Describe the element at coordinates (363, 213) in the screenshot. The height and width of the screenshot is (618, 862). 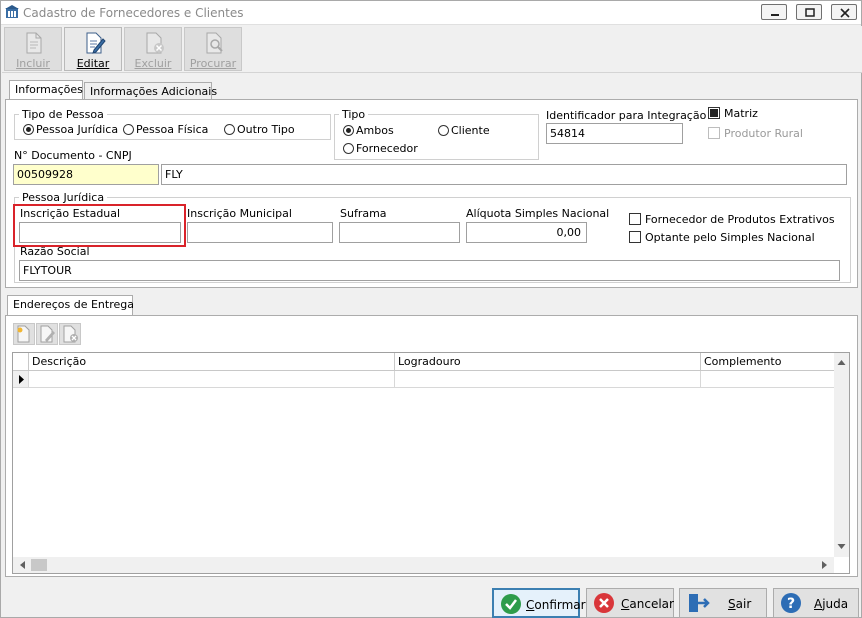
I see `suframa-label: Suframa` at that location.